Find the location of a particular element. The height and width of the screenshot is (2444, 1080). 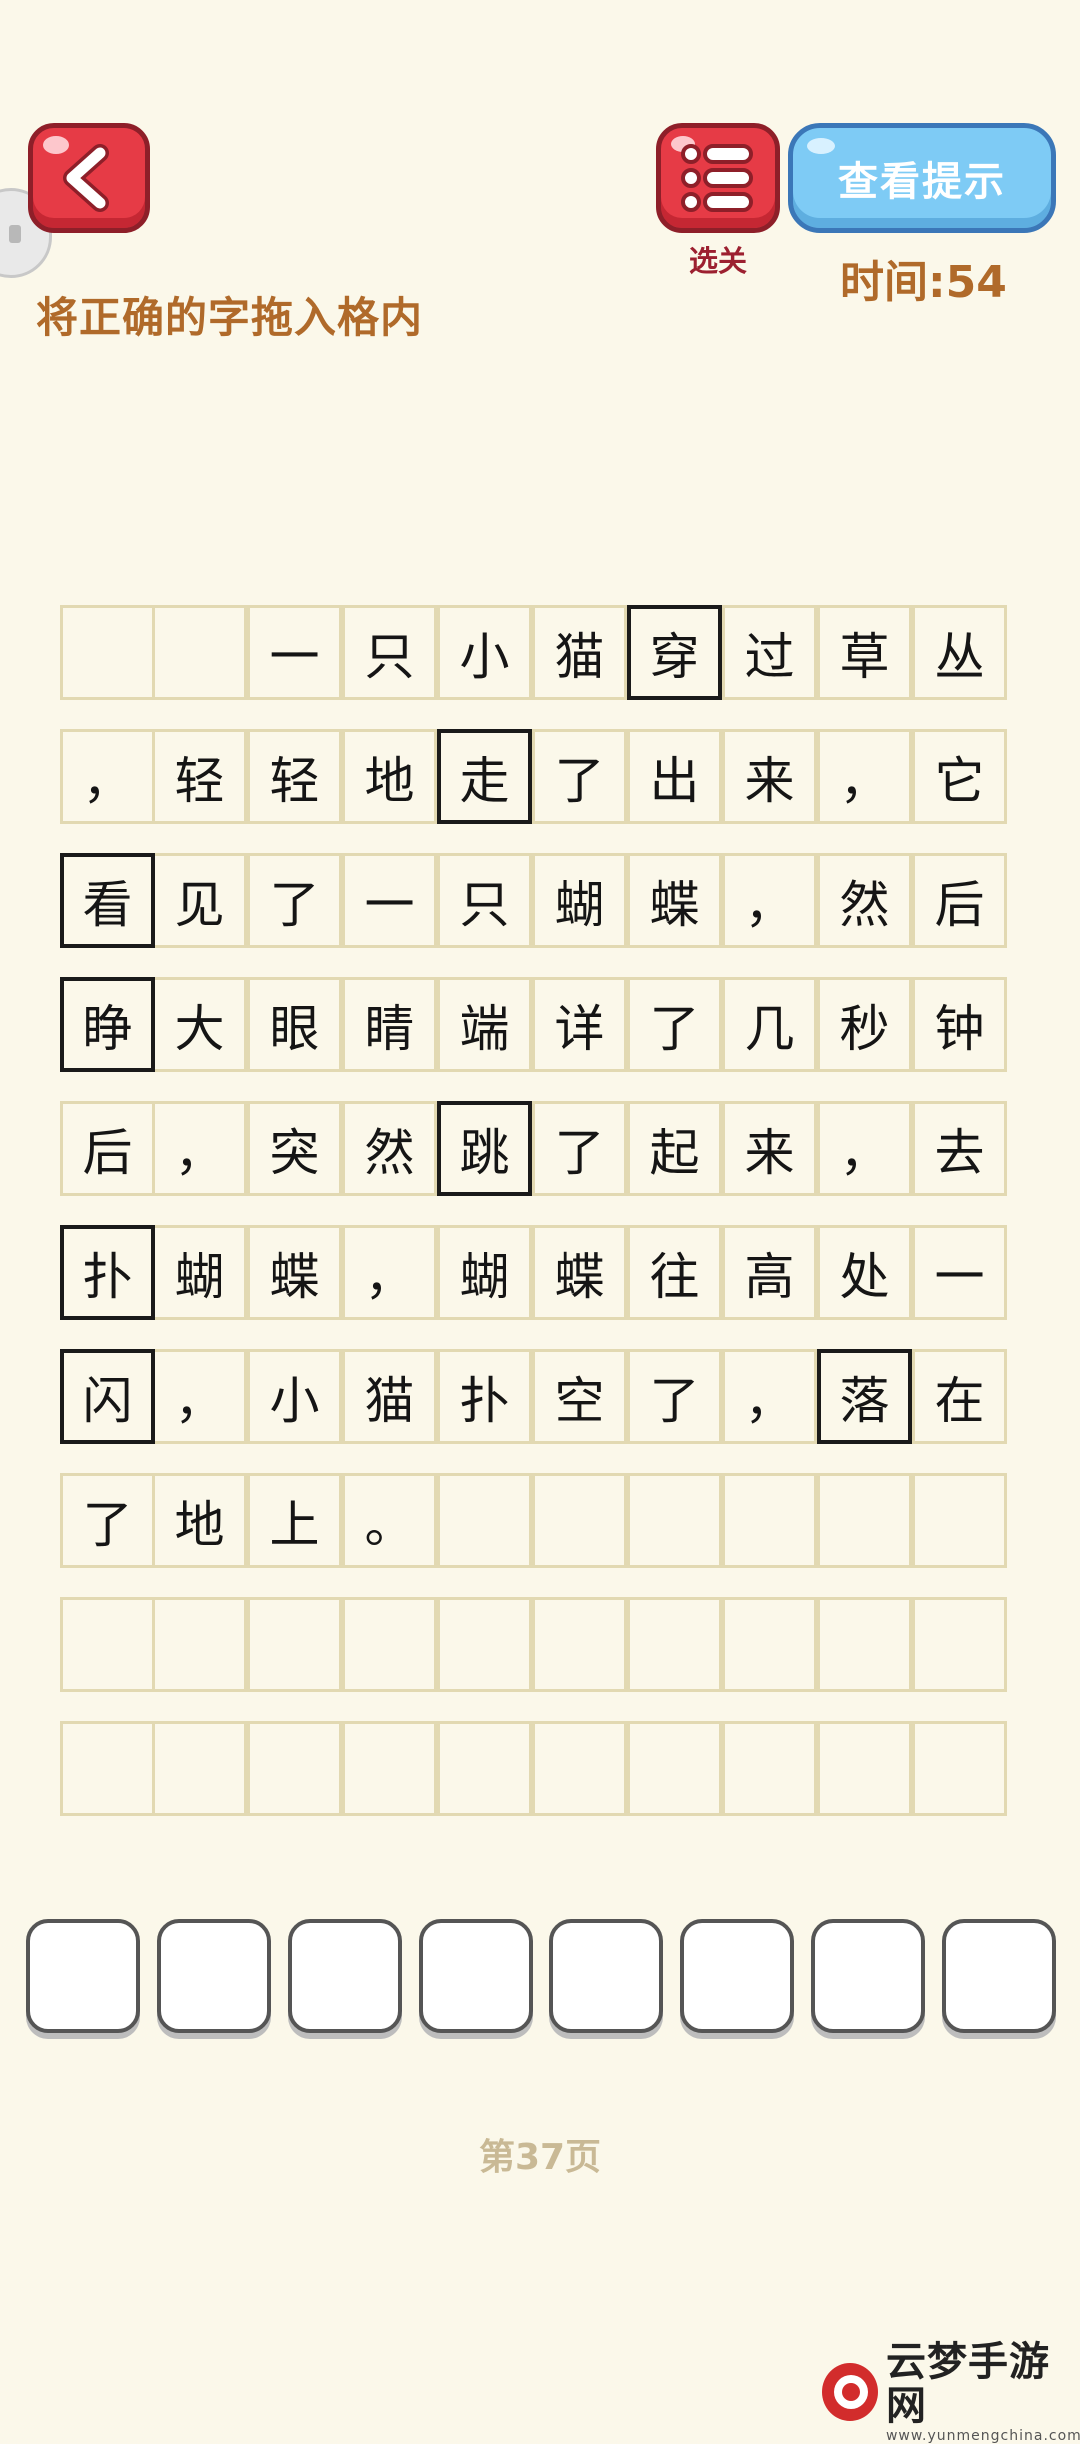

grid-cell: 几 is located at coordinates (769, 1024).